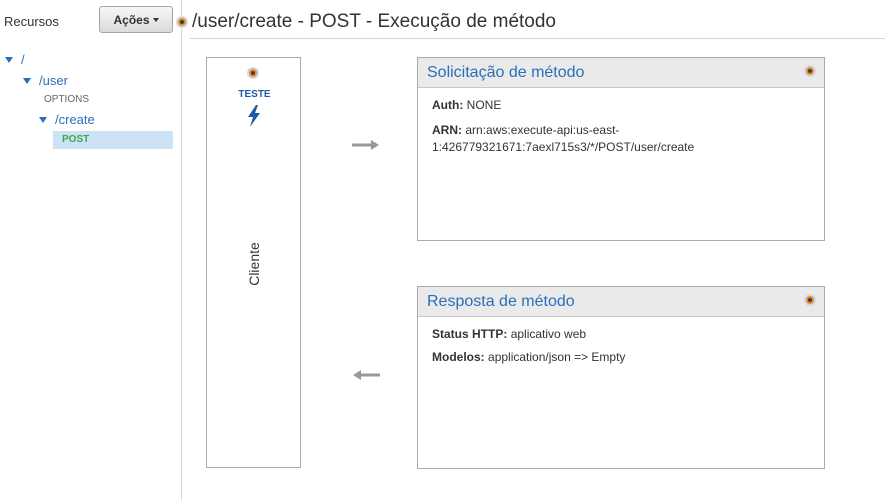 This screenshot has width=885, height=500. Describe the element at coordinates (470, 334) in the screenshot. I see `status-label: Status HTTP:` at that location.